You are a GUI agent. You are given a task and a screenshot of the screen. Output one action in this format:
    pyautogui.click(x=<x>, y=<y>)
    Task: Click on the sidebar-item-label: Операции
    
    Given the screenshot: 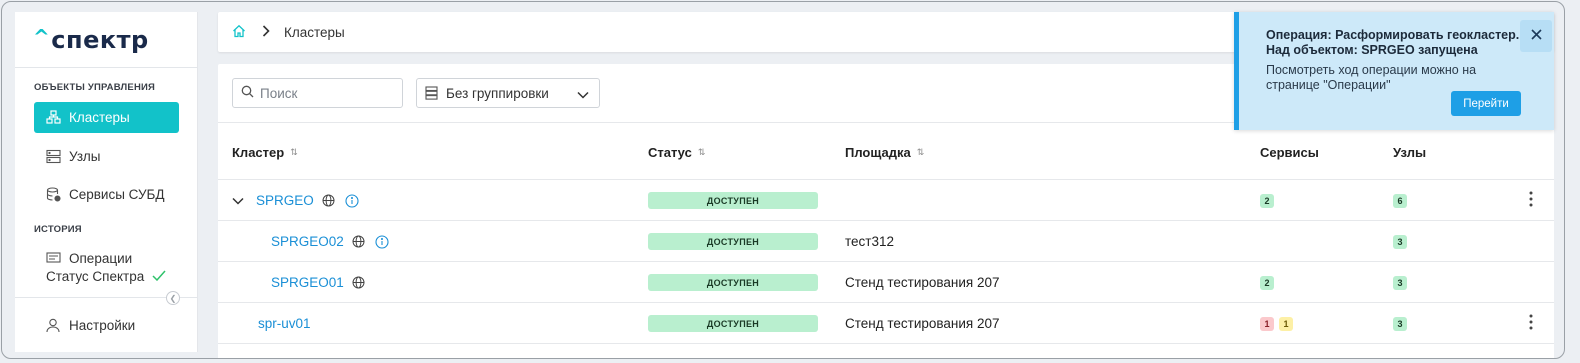 What is the action you would take?
    pyautogui.click(x=101, y=258)
    